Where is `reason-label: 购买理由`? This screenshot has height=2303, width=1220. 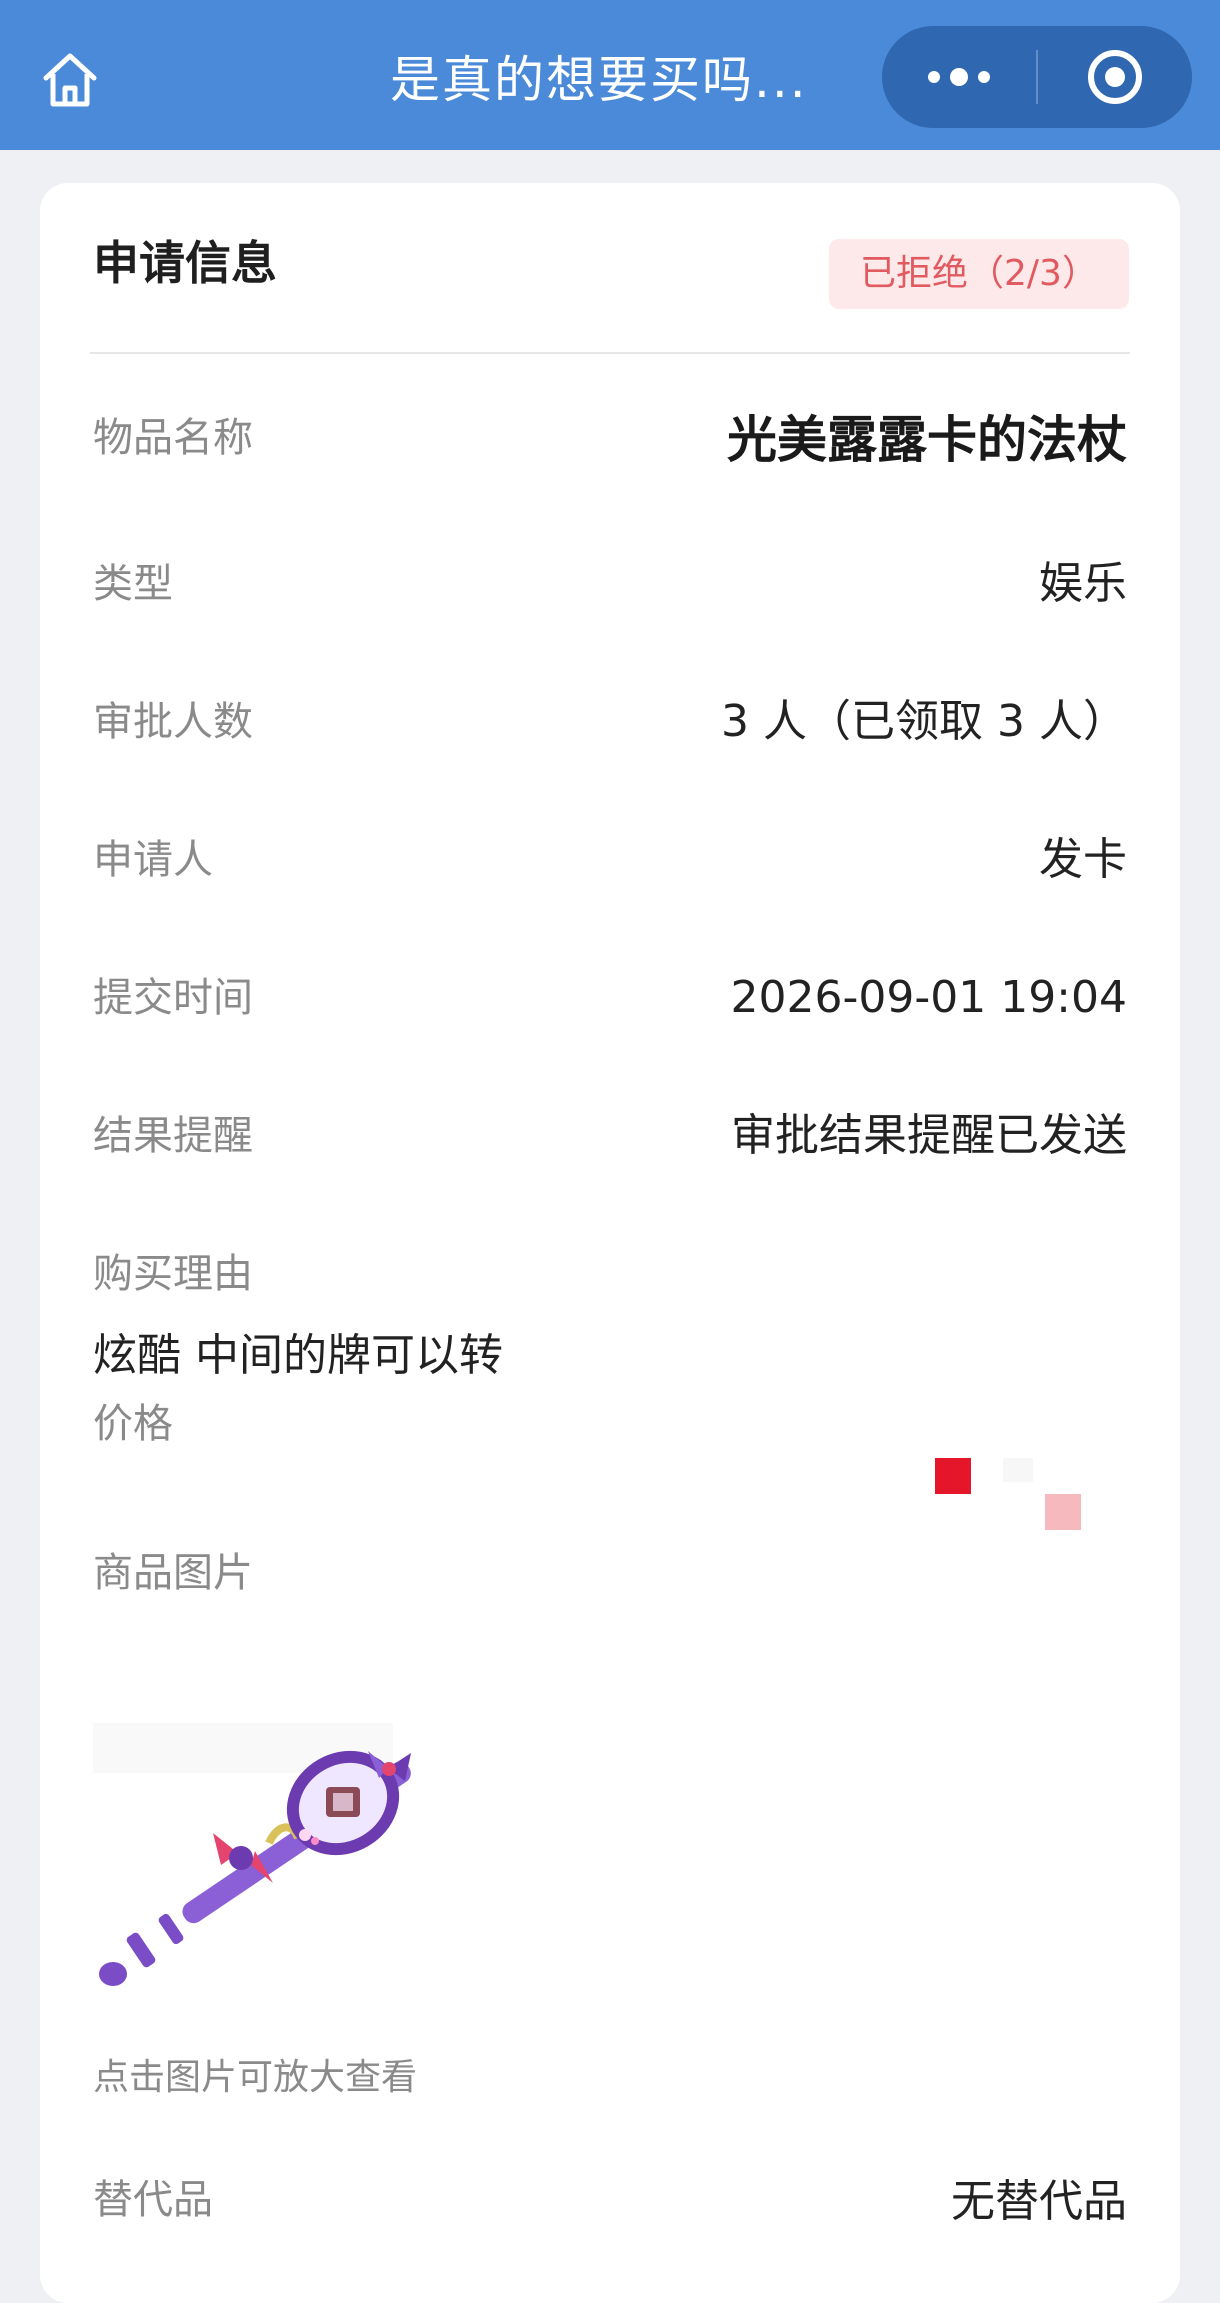
reason-label: 购买理由 is located at coordinates (173, 1274).